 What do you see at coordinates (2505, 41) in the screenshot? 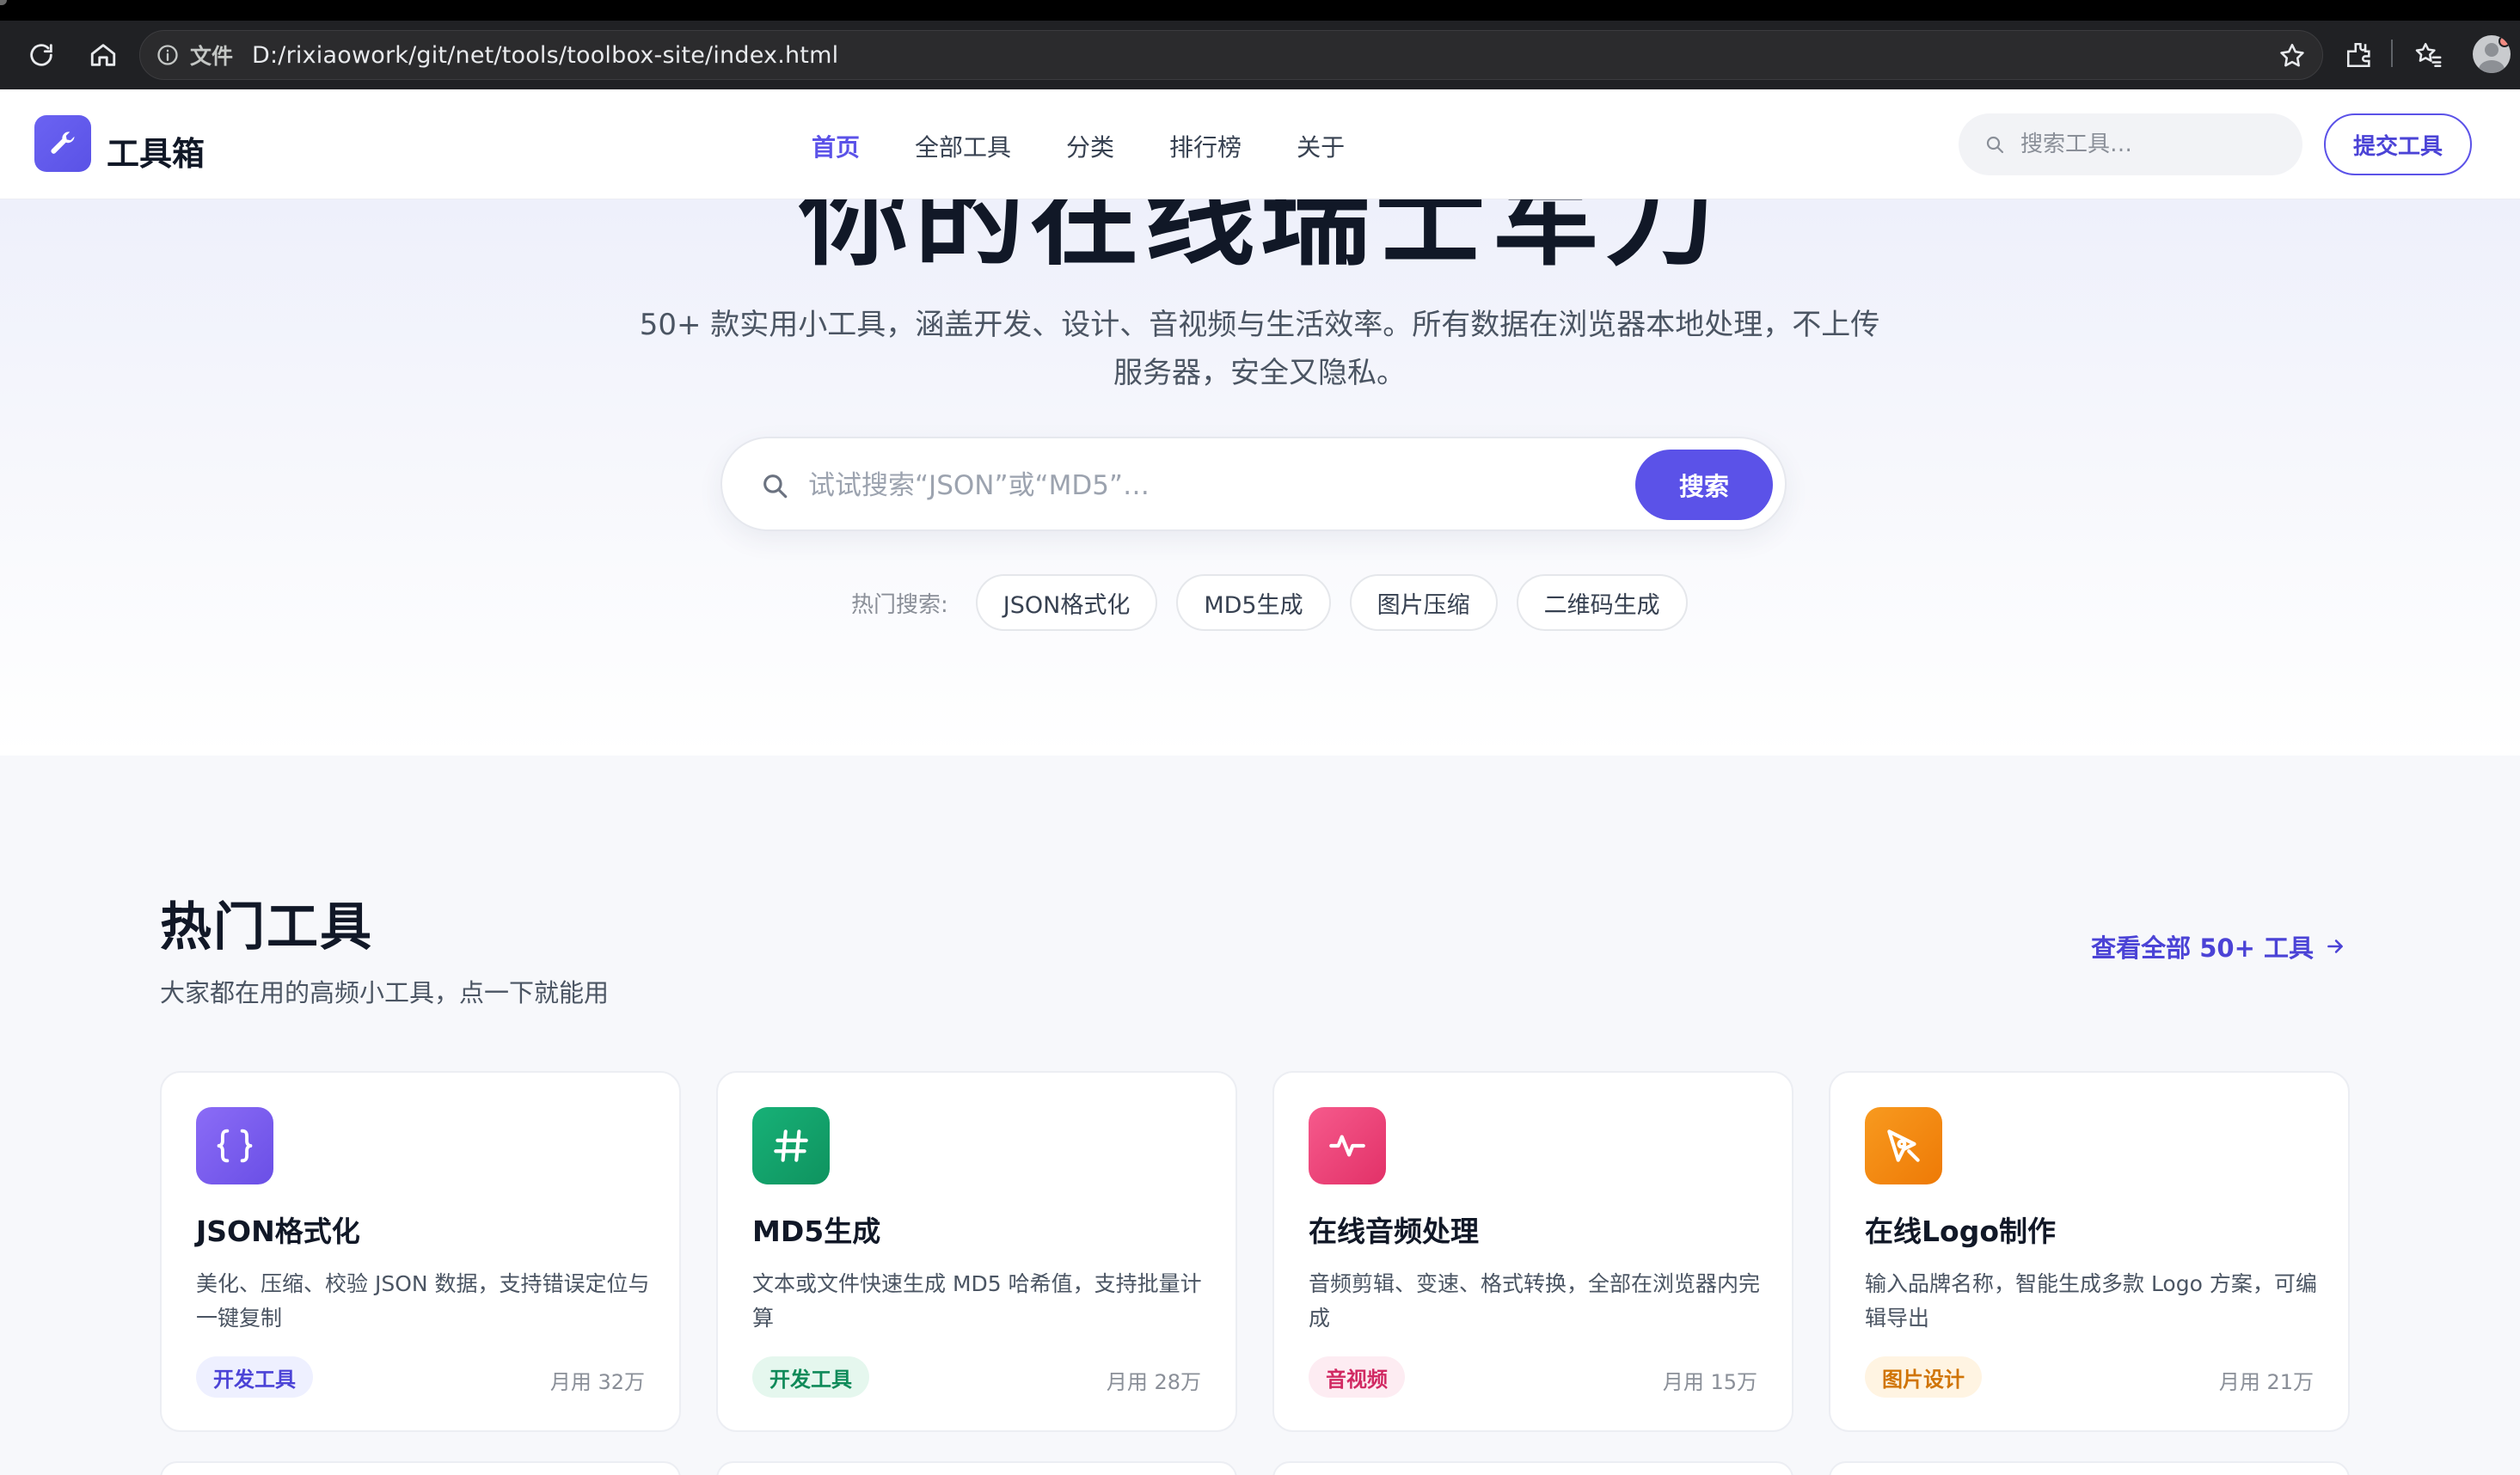
I see `profile-notification-dot` at bounding box center [2505, 41].